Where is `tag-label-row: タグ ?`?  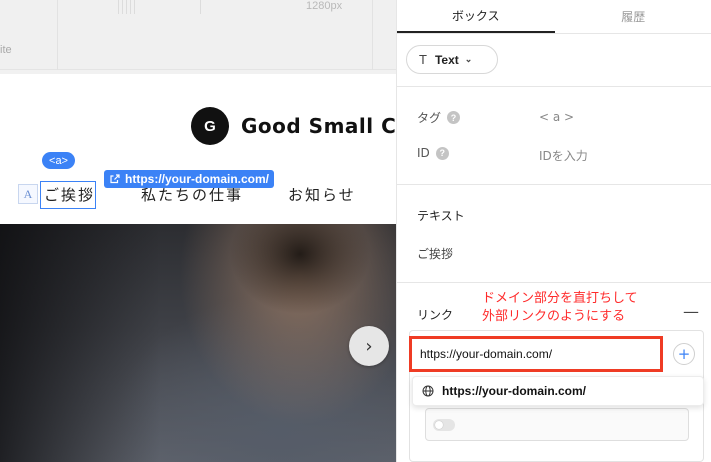
tag-label-row: タグ ? is located at coordinates (439, 117).